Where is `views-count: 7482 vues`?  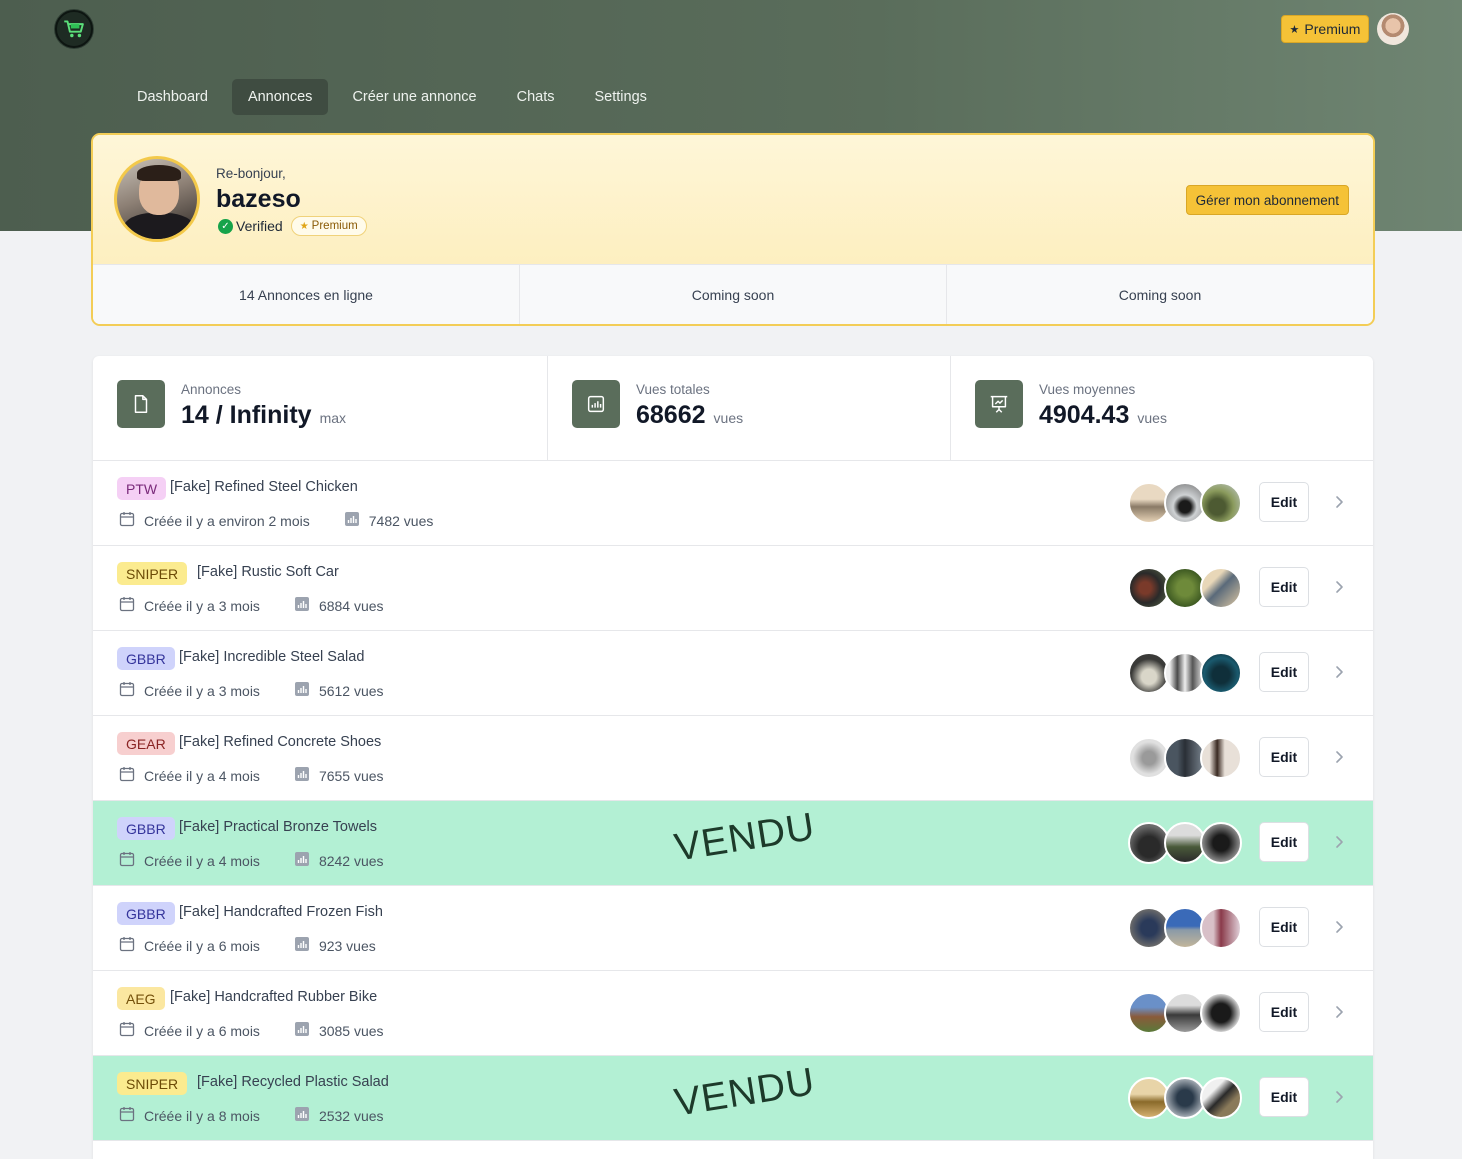
views-count: 7482 vues is located at coordinates (401, 520).